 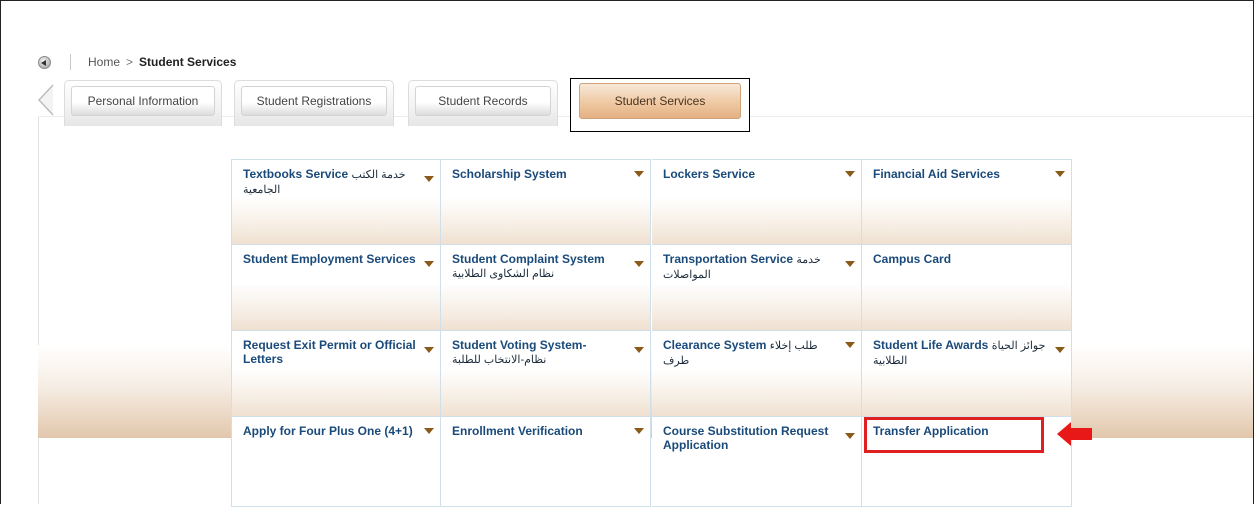 I want to click on service-tile-scholarship: Scholarship System, so click(x=546, y=202).